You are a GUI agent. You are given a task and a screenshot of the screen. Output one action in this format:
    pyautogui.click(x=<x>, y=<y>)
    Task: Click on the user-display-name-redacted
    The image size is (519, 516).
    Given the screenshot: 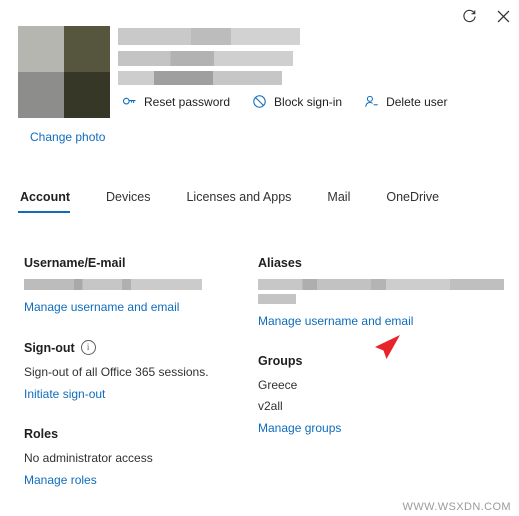 What is the action you would take?
    pyautogui.click(x=209, y=36)
    